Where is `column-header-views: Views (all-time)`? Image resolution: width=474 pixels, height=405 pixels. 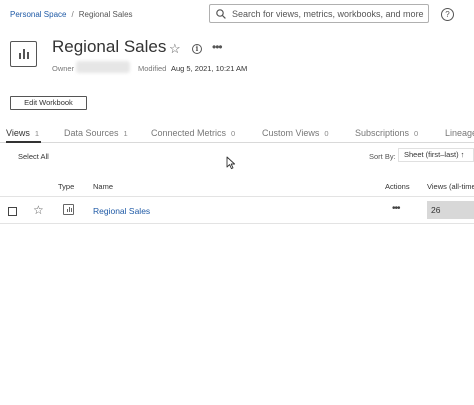 column-header-views: Views (all-time) is located at coordinates (450, 186).